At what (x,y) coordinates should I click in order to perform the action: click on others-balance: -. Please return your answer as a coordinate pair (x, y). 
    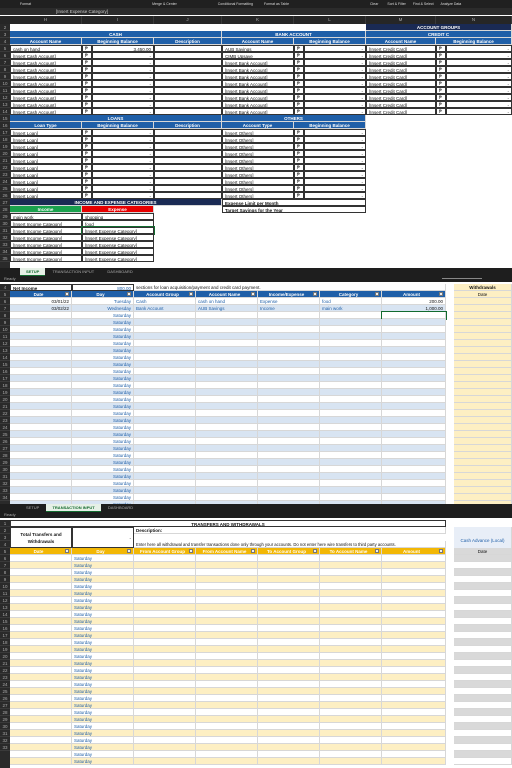
    Looking at the image, I should click on (335, 181).